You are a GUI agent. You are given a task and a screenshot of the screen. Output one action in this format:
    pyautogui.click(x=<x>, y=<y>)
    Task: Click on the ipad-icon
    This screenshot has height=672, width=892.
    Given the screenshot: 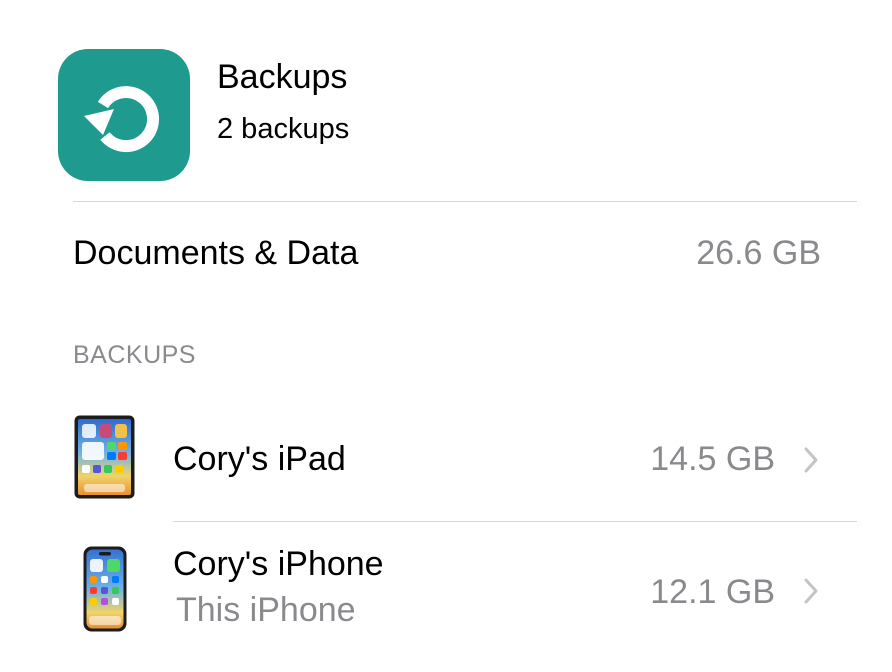 What is the action you would take?
    pyautogui.click(x=104, y=457)
    